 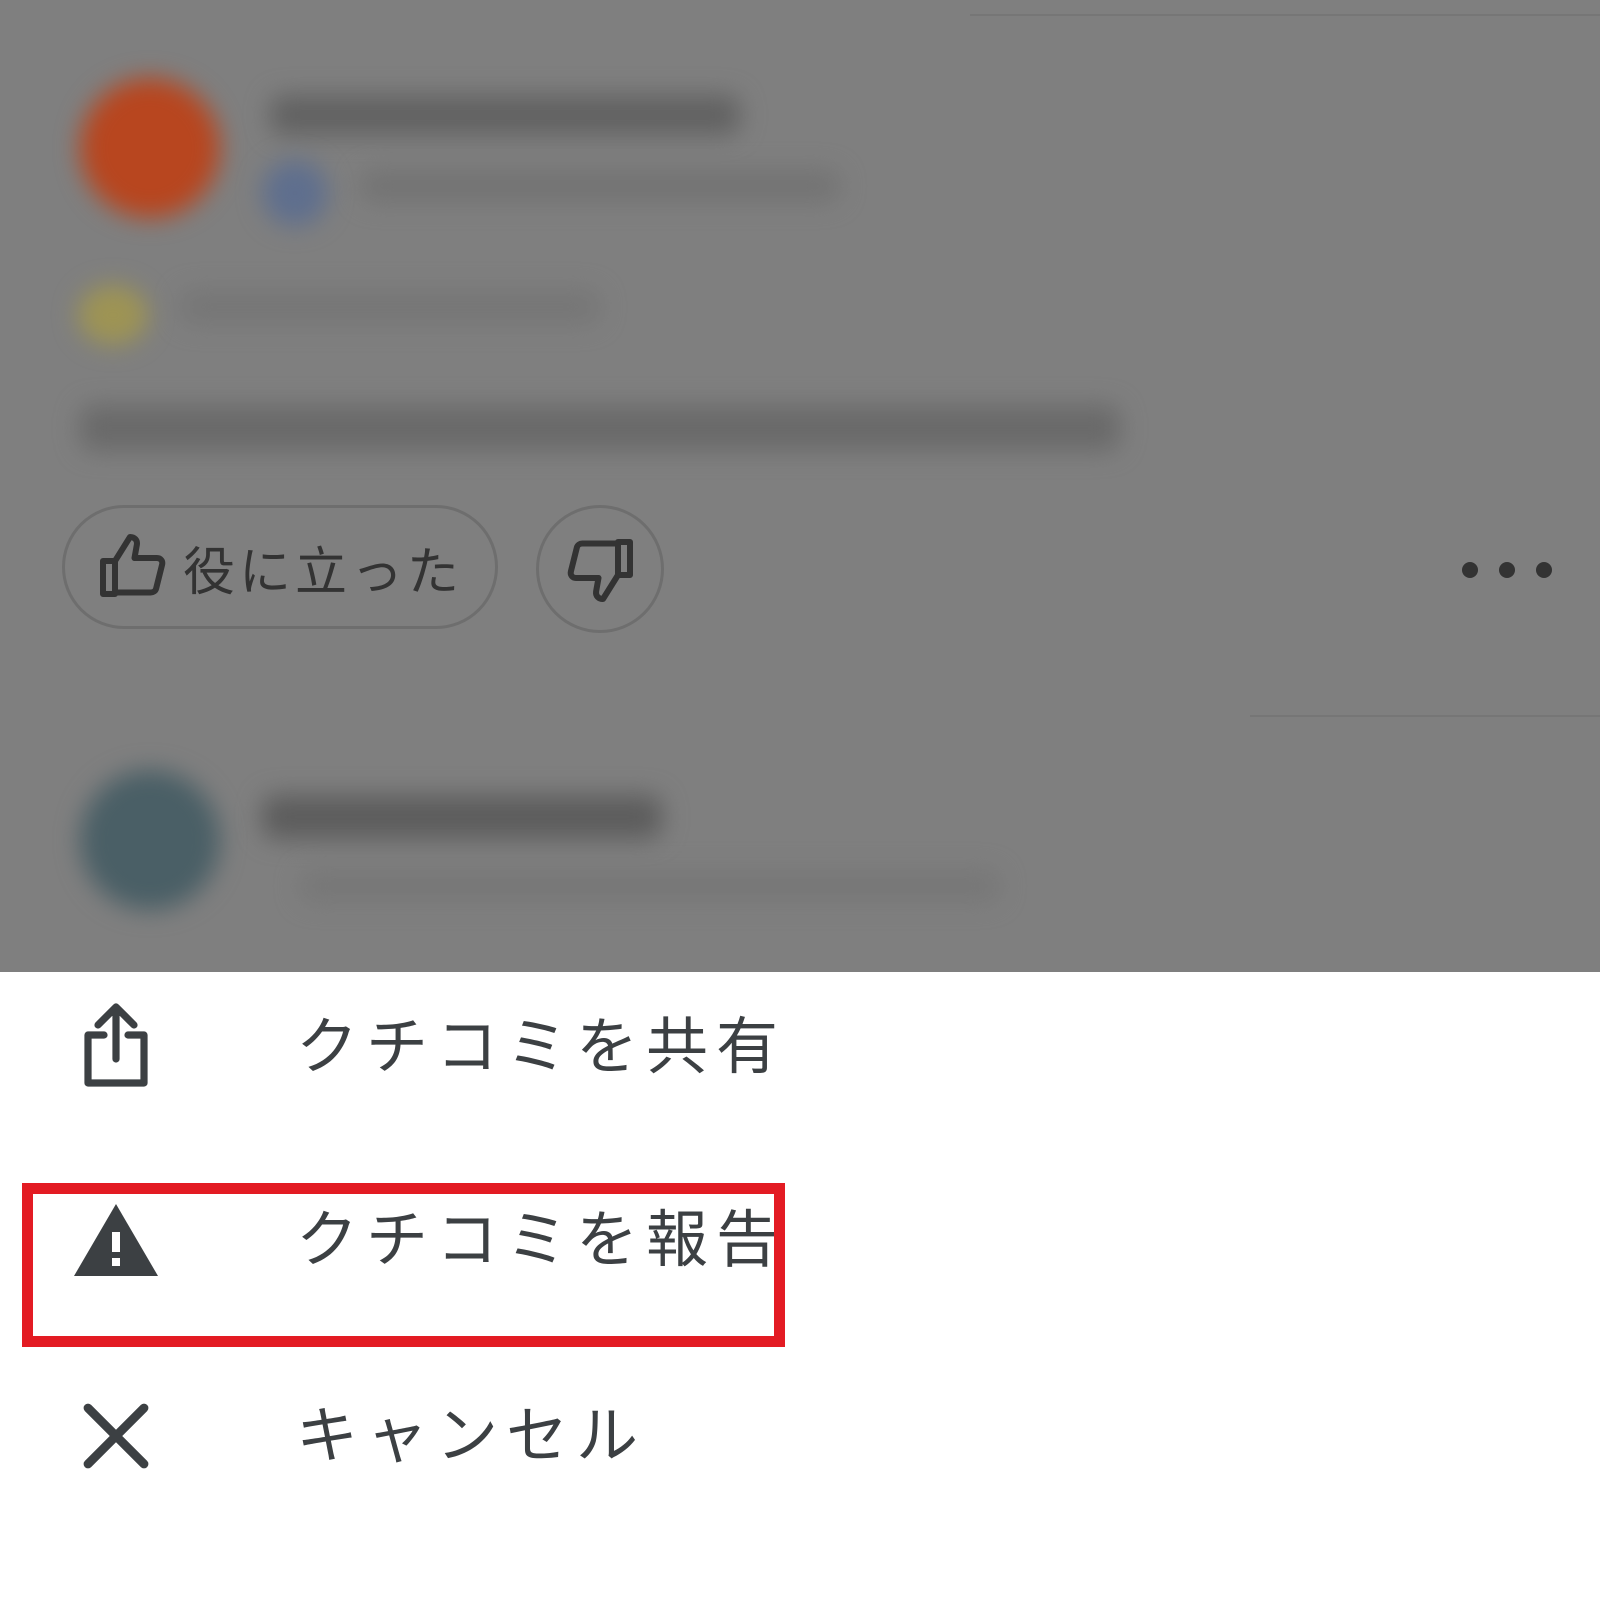 I want to click on helpful-button: 役に立った, so click(x=280, y=567).